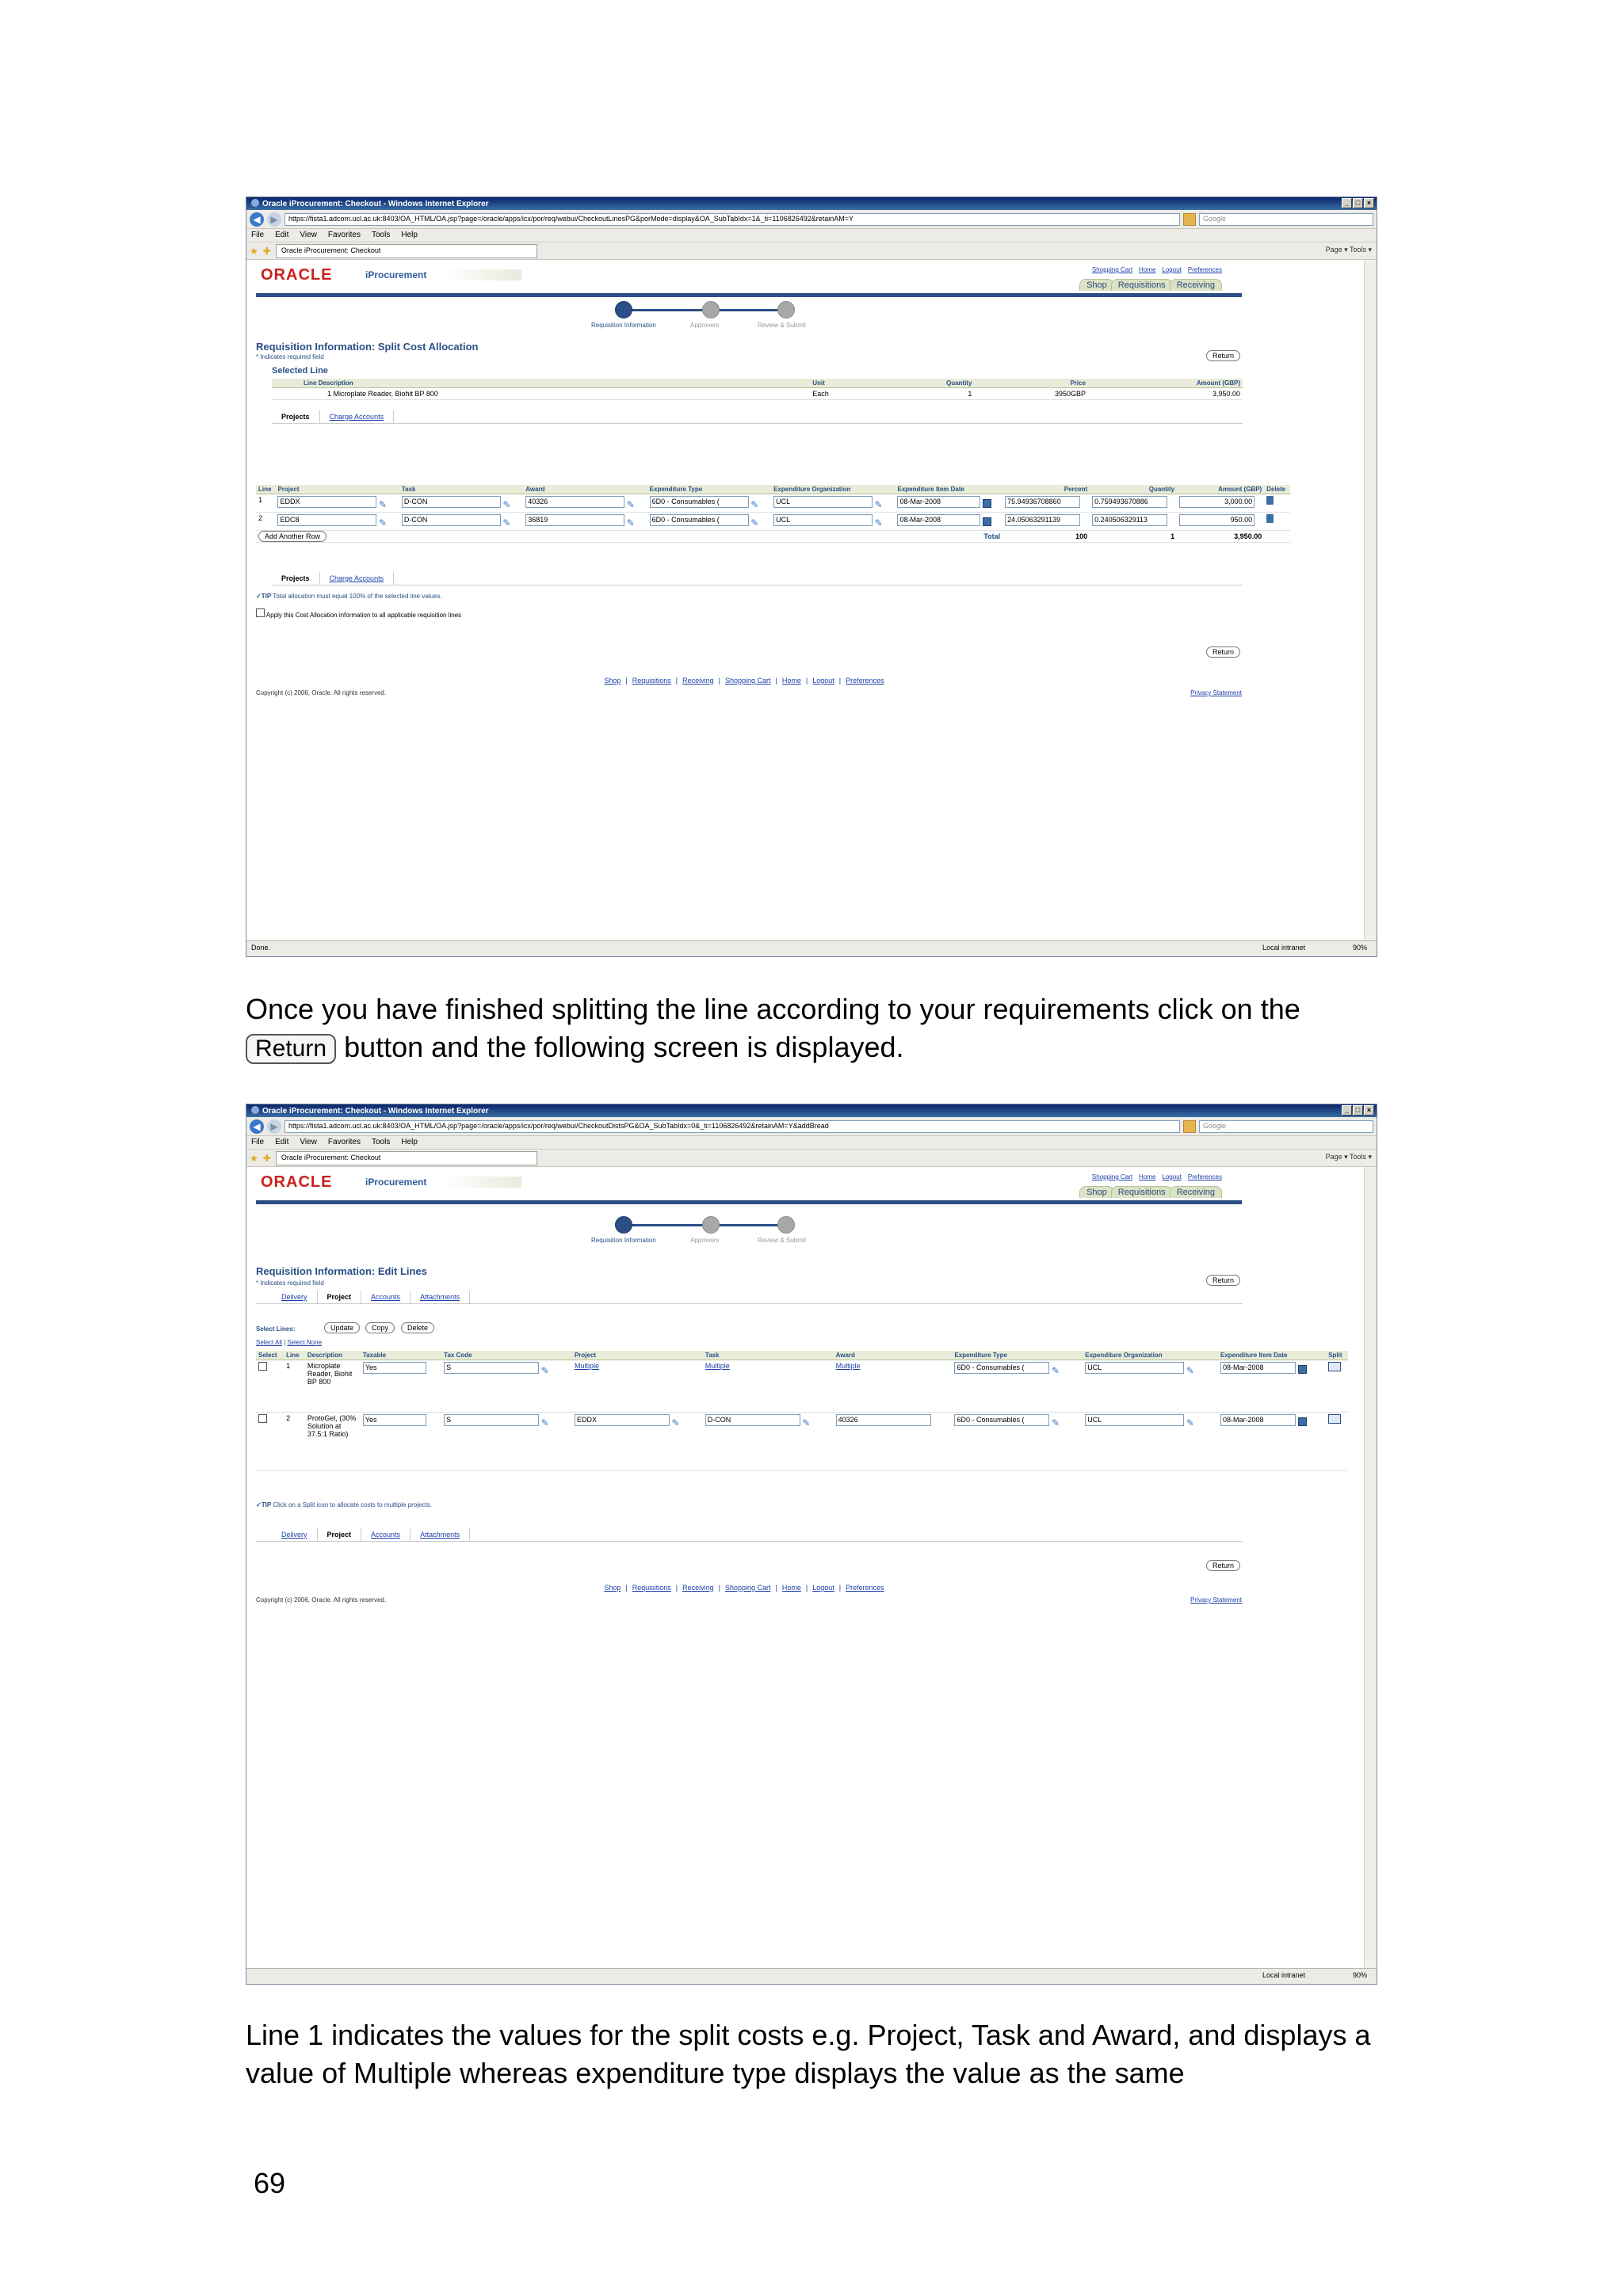  Describe the element at coordinates (1217, 502) in the screenshot. I see `amount-field: 3,000.00` at that location.